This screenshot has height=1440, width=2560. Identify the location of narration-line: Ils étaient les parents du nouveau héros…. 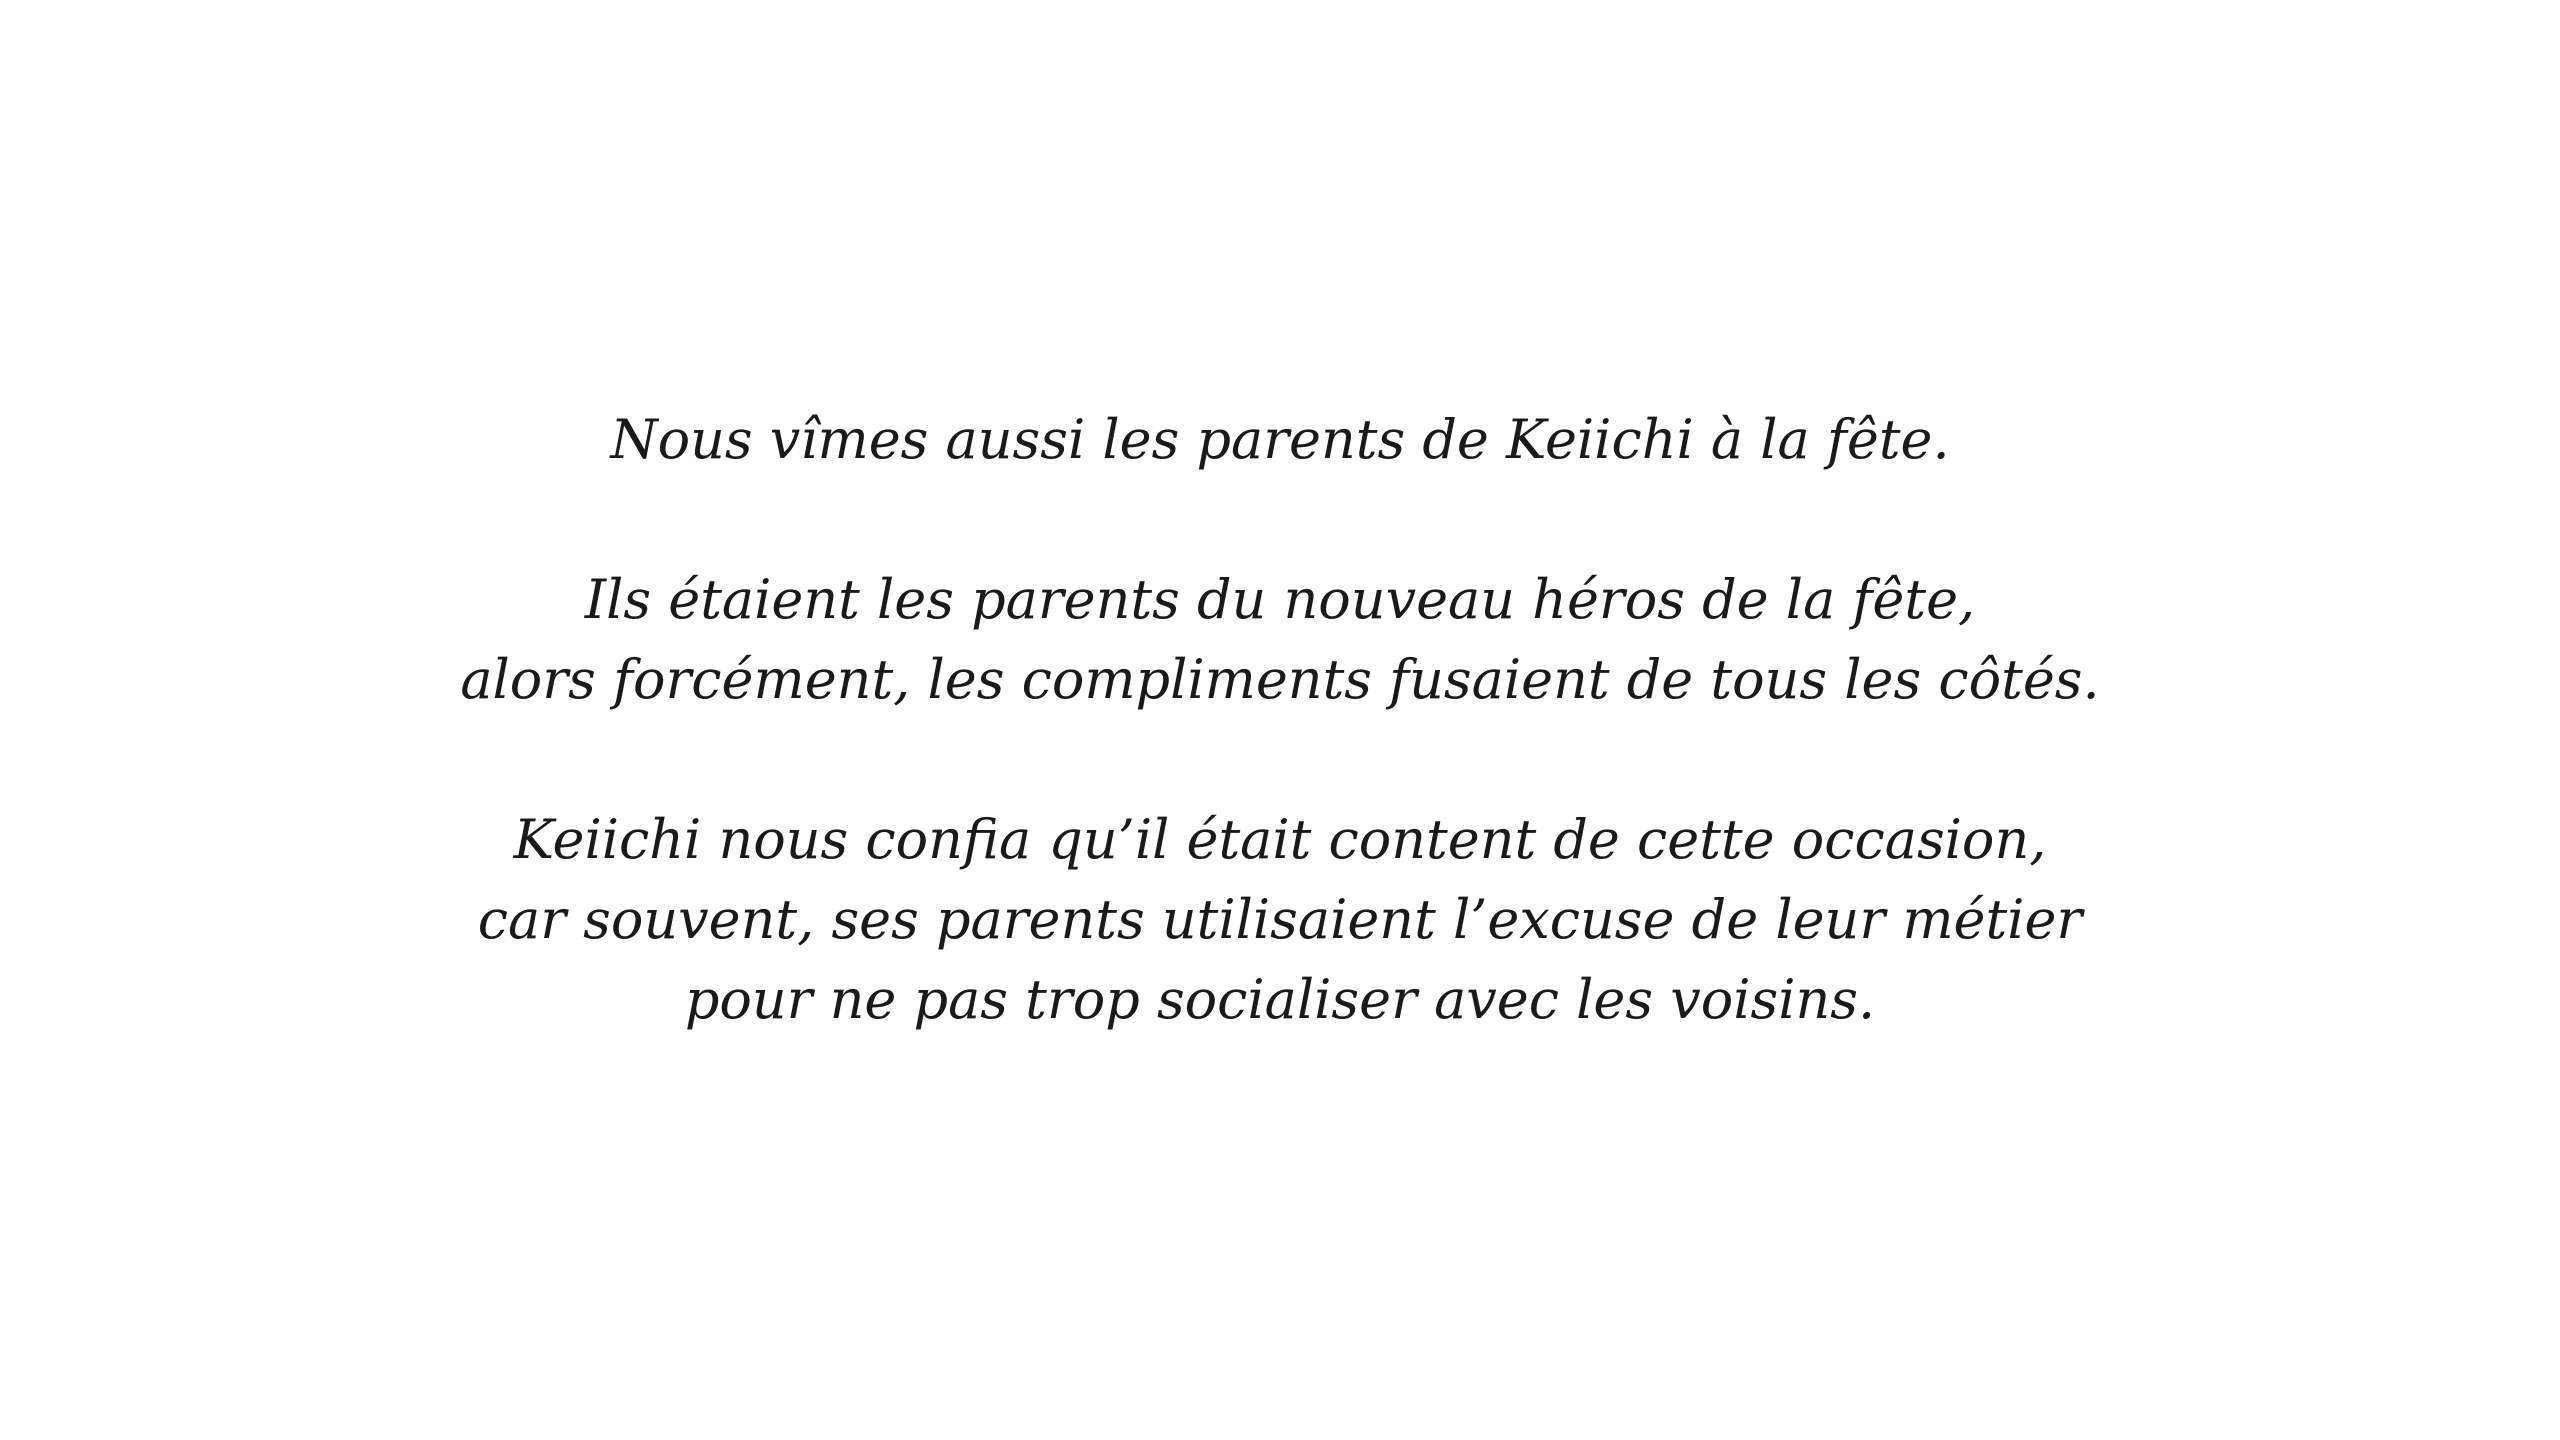
(1280, 599).